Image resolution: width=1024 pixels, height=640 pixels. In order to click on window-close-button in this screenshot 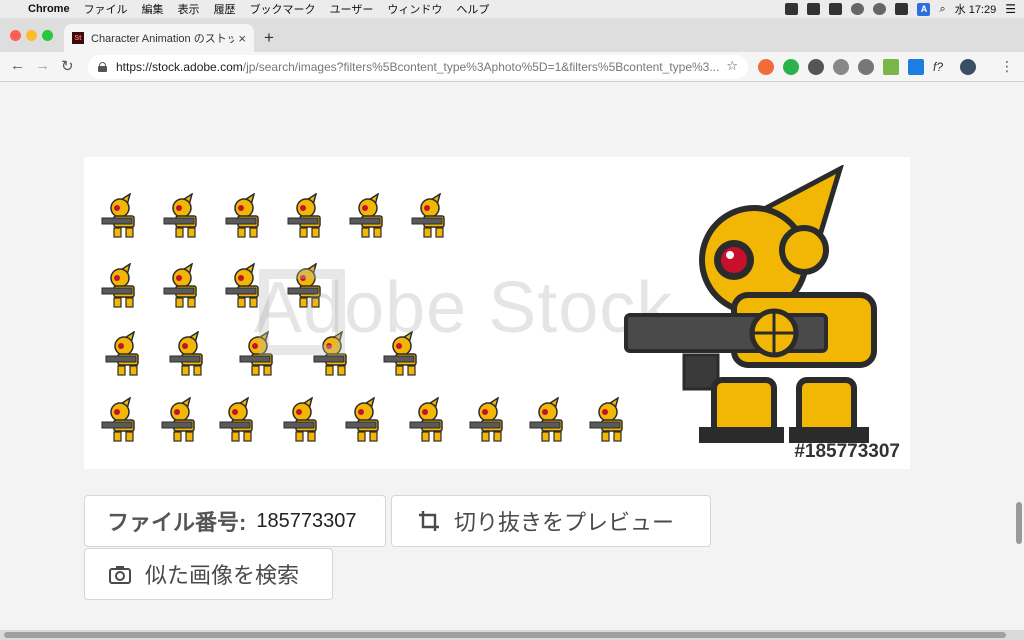, I will do `click(15, 35)`.